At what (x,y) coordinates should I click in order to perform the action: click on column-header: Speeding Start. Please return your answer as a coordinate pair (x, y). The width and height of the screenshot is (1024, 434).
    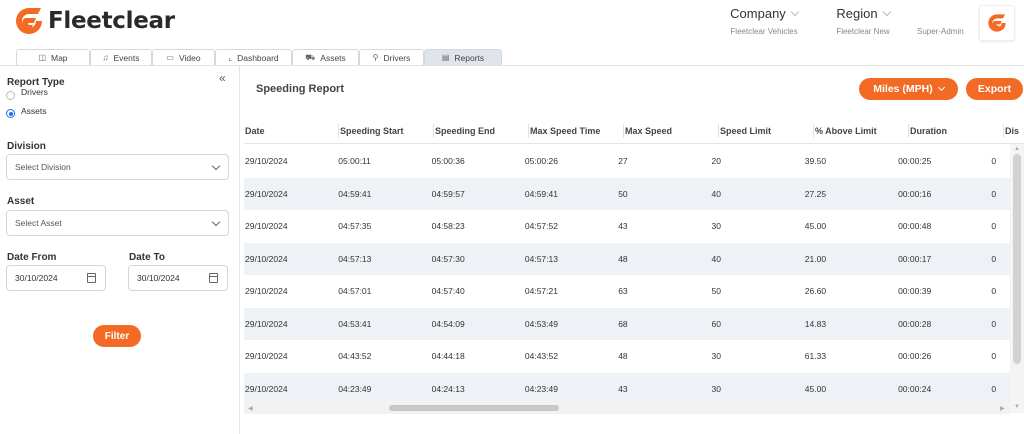
    Looking at the image, I should click on (386, 131).